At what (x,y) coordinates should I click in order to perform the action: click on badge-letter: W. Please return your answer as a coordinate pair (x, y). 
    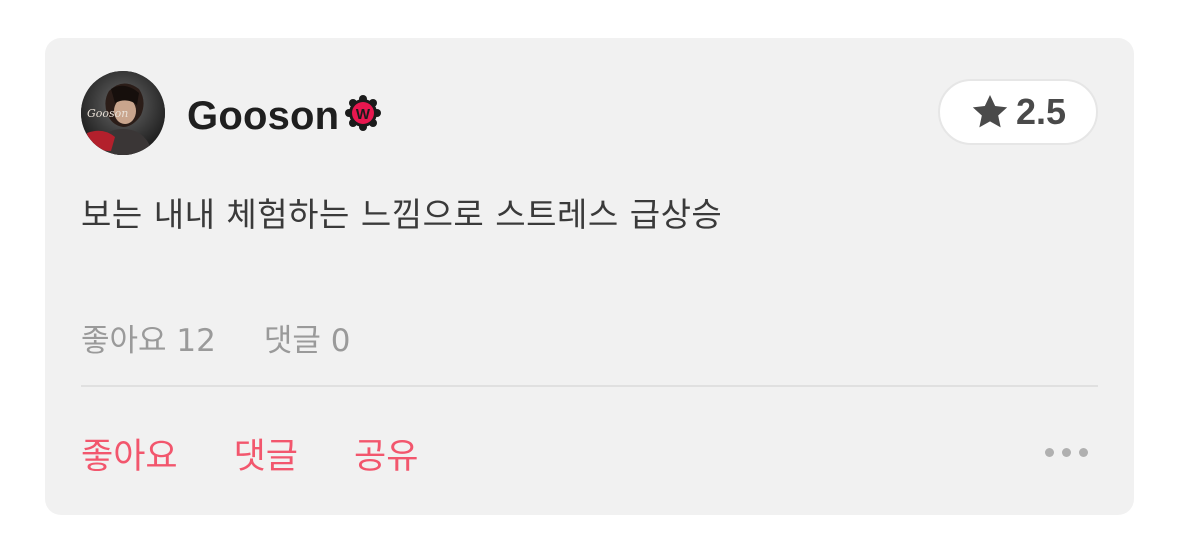
    Looking at the image, I should click on (363, 114).